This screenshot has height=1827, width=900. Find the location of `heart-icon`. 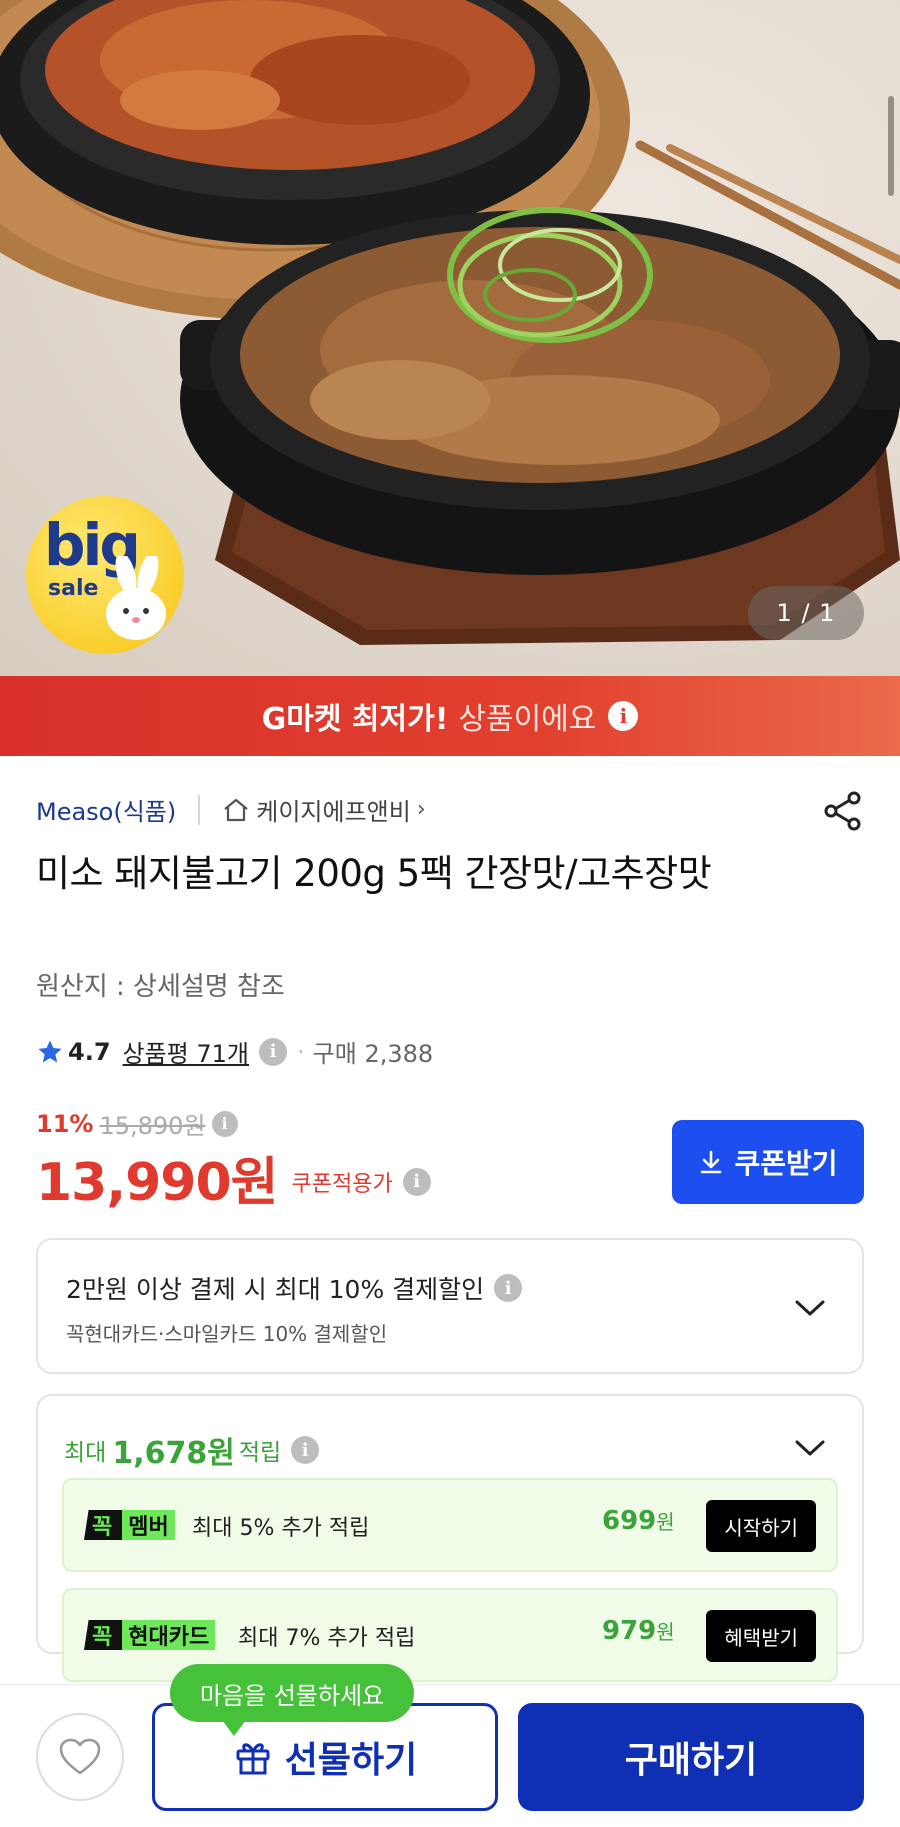

heart-icon is located at coordinates (80, 1756).